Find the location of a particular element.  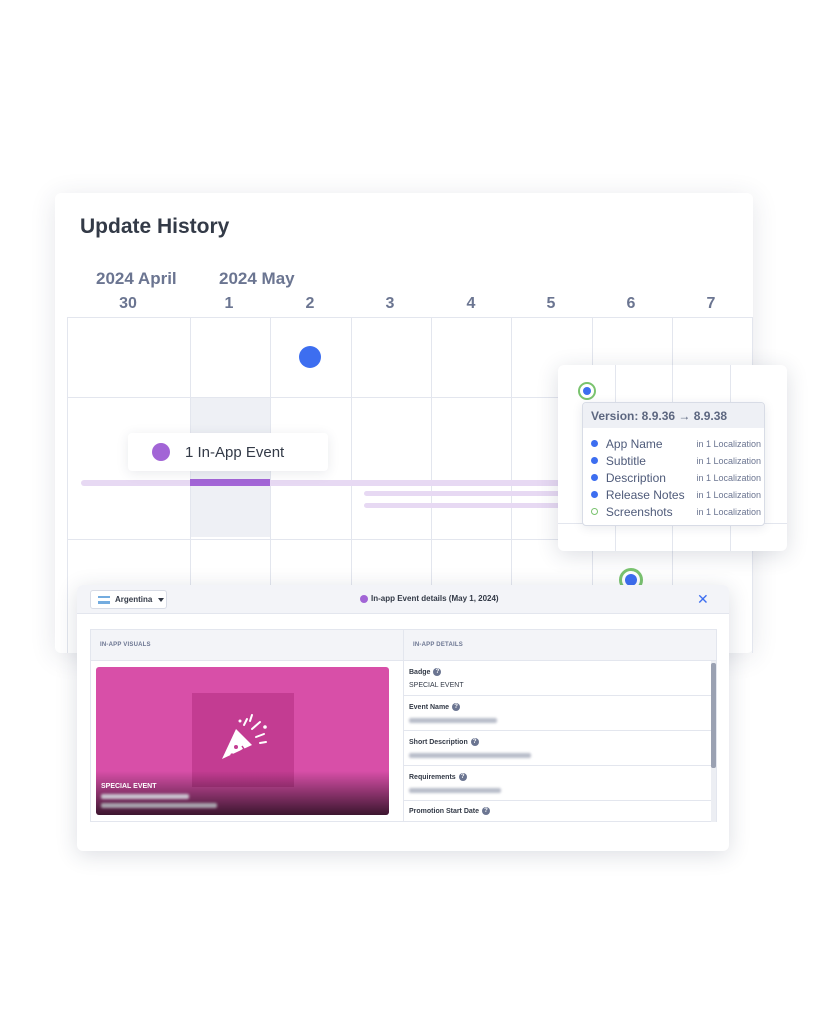

version-field: Description is located at coordinates (635, 477).